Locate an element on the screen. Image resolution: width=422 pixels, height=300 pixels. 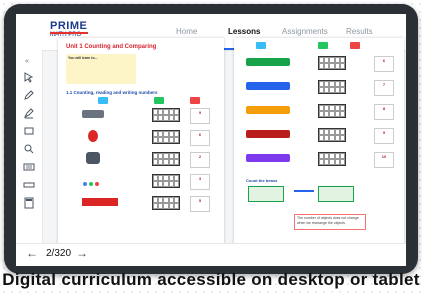
arrow-left-icon: ← is located at coordinates (32, 253).